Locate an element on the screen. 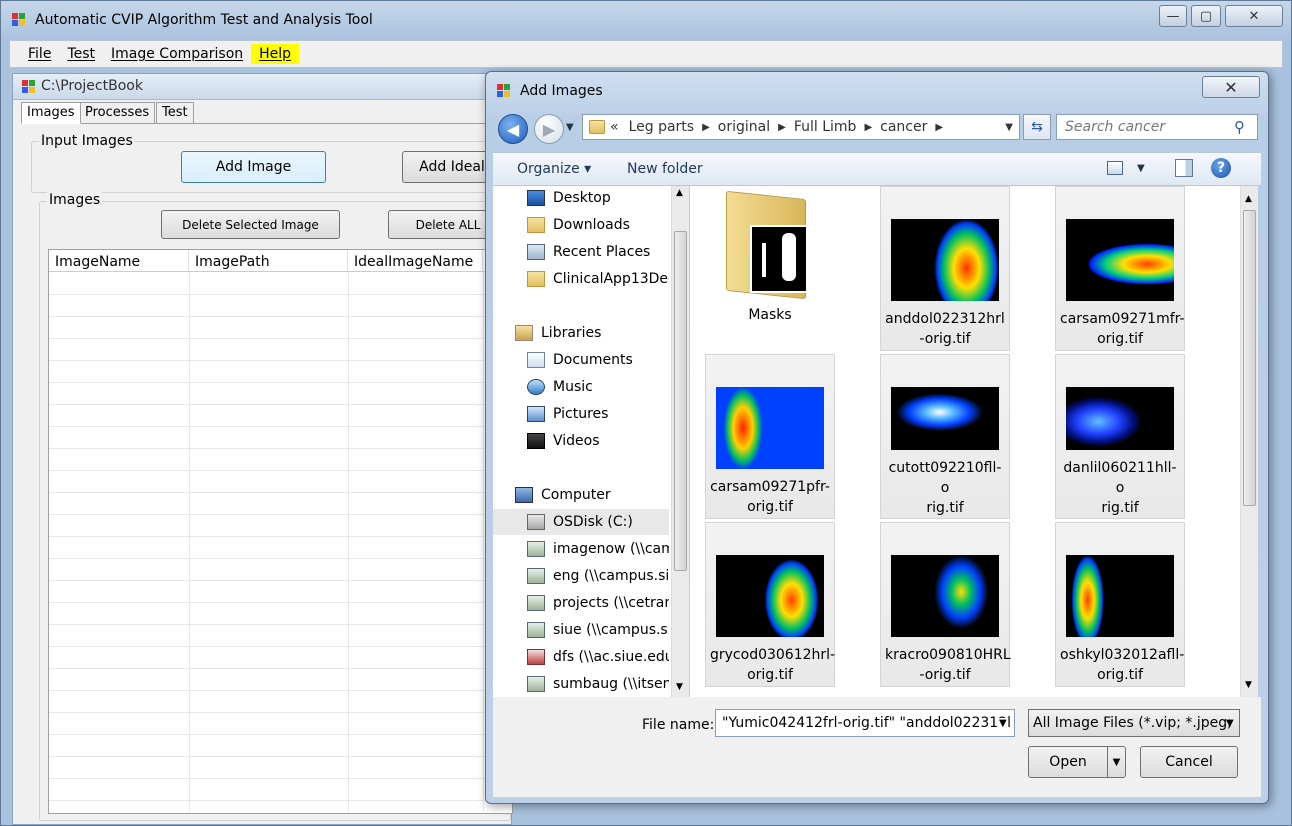 Image resolution: width=1292 pixels, height=826 pixels. file-type-select: All Image Files (*.vip; *.jpeg; is located at coordinates (1134, 723).